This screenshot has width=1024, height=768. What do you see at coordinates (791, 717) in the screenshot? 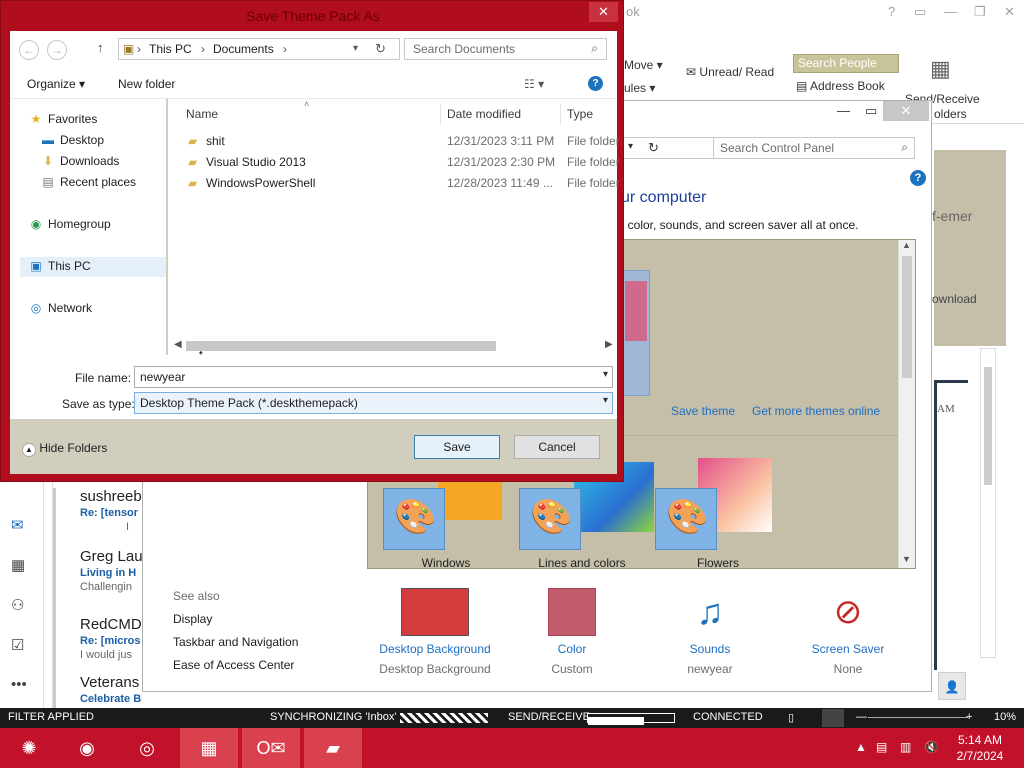
I see `normal-view-icon: ▯` at bounding box center [791, 717].